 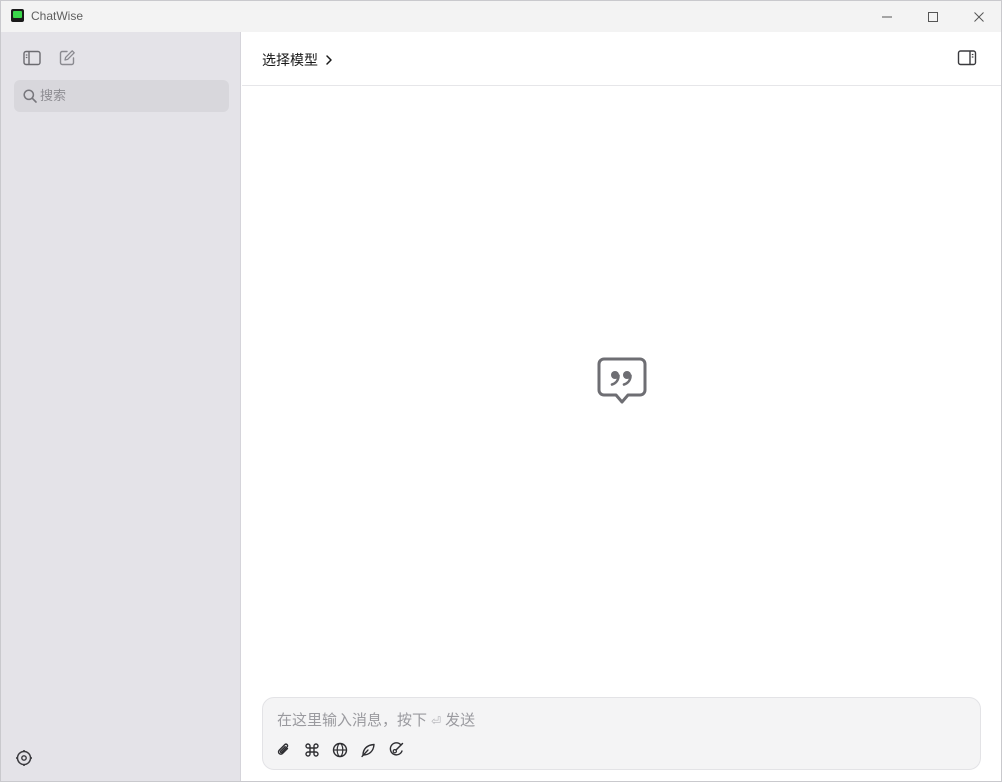 I want to click on new-chat-icon, so click(x=67, y=57).